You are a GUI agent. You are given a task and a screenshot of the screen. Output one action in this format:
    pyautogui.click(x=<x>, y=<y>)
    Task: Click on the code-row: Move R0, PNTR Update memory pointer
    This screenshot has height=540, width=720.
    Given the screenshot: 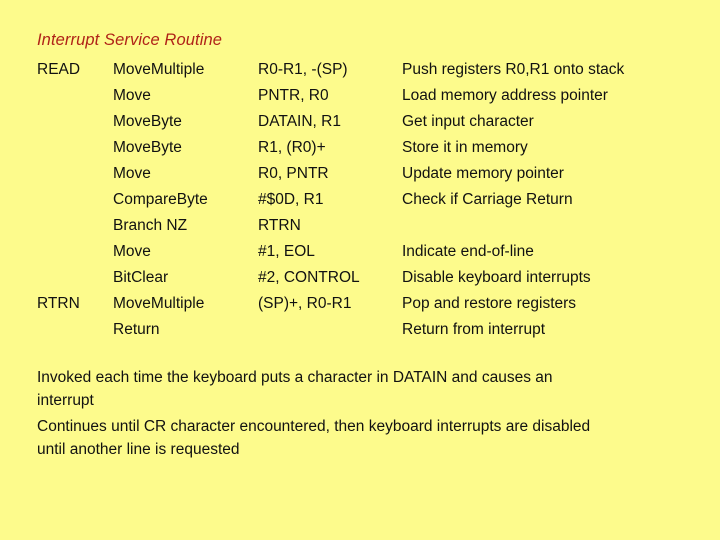 What is the action you would take?
    pyautogui.click(x=367, y=174)
    